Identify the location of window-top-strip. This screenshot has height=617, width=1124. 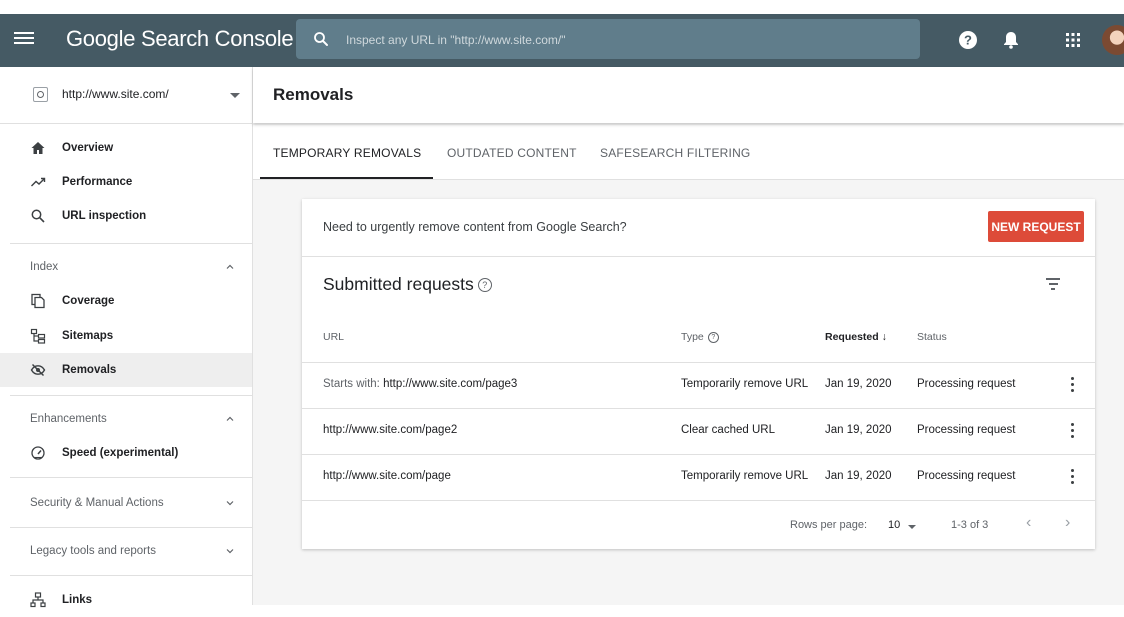
(562, 7).